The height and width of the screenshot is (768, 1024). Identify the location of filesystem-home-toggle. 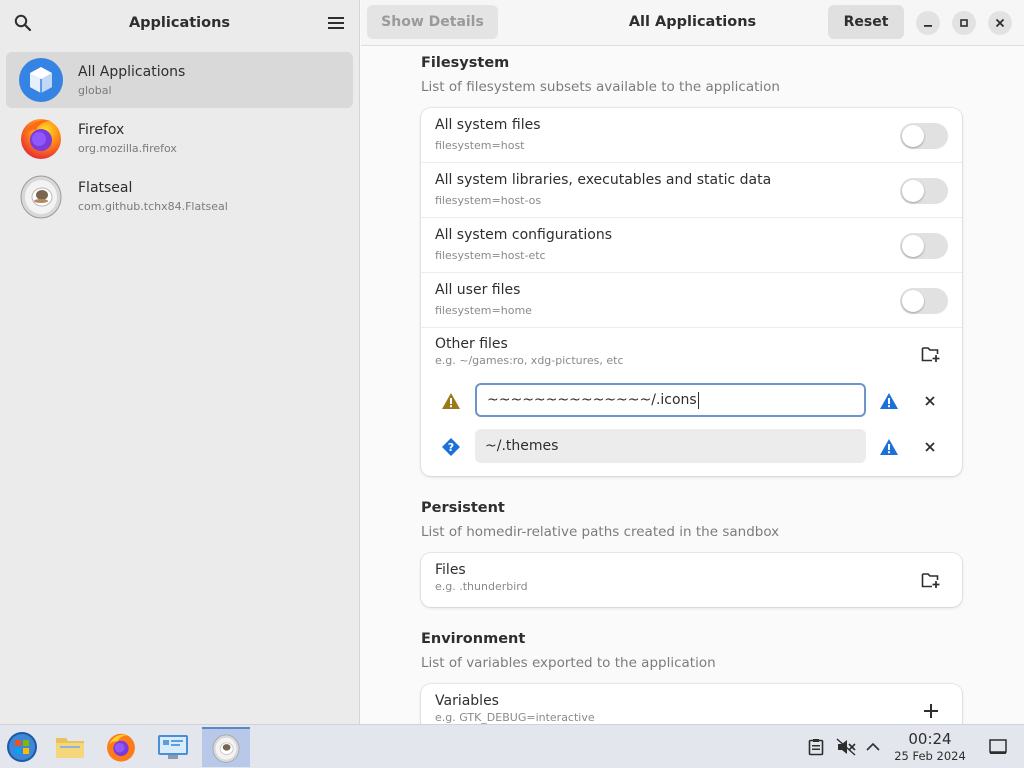
(924, 301).